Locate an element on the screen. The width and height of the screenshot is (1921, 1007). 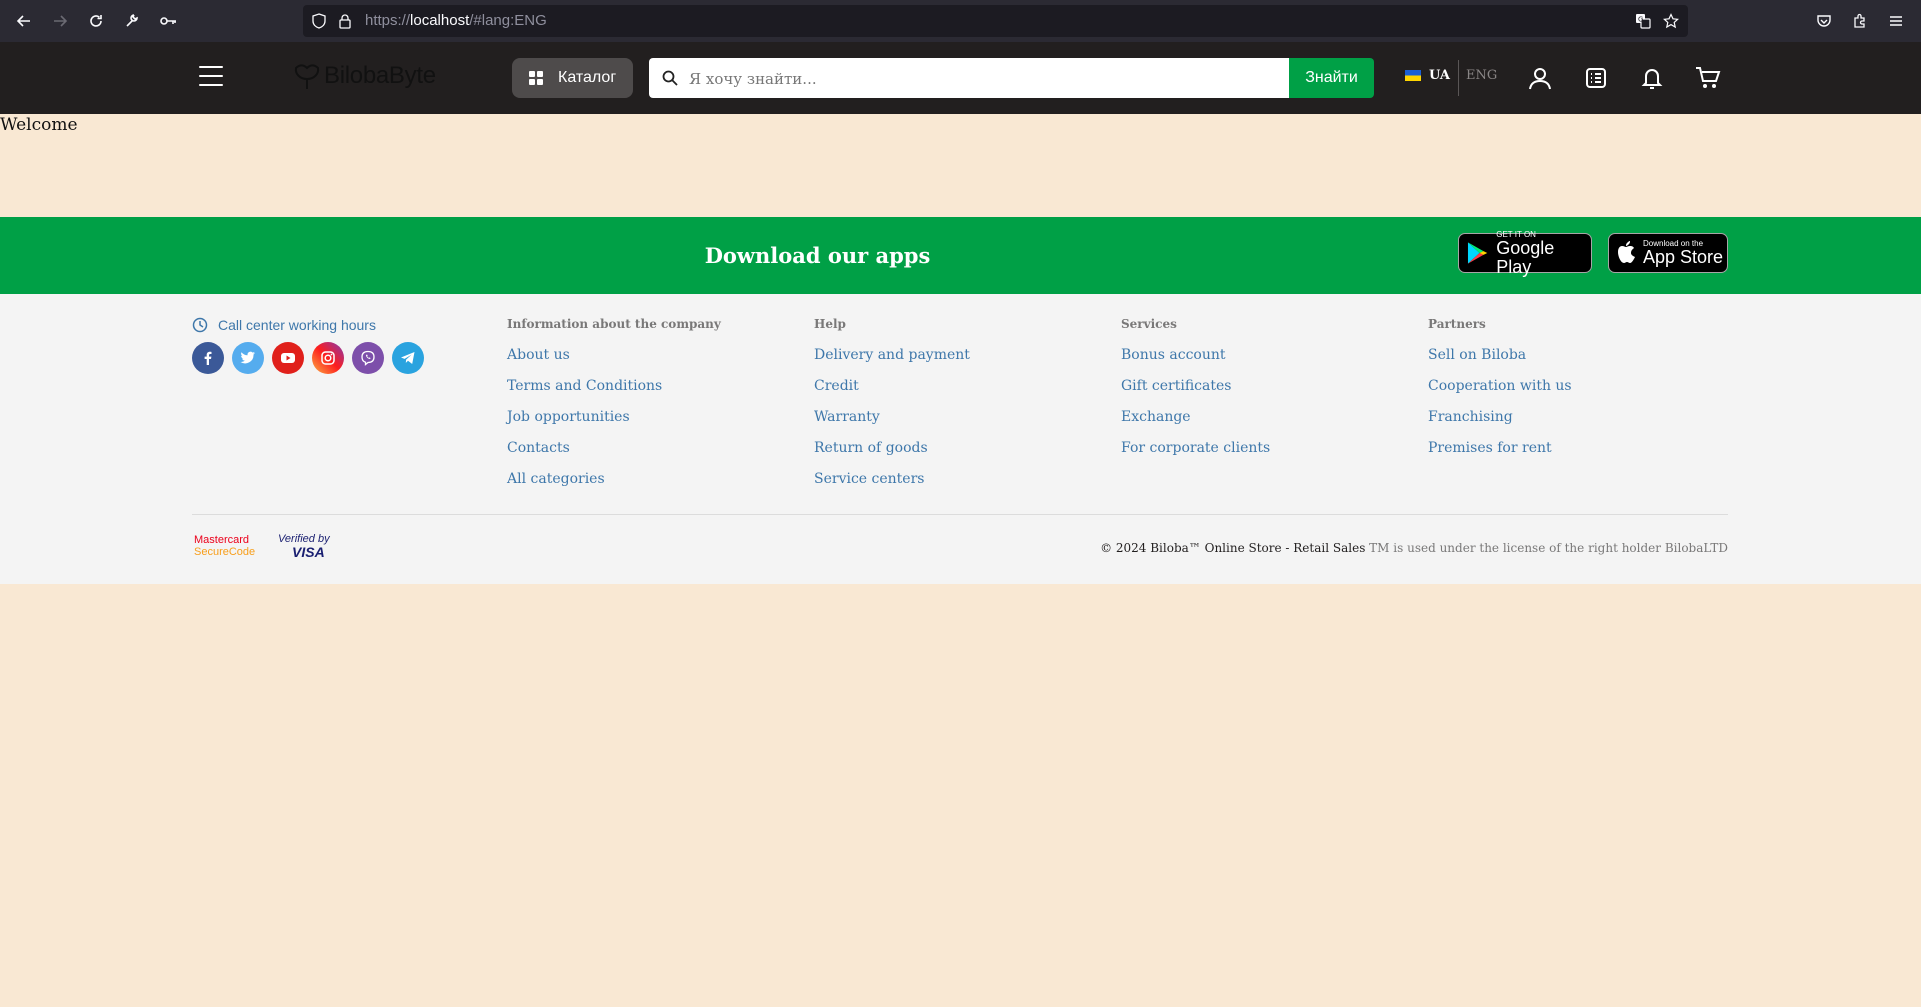
facebook-icon is located at coordinates (208, 358).